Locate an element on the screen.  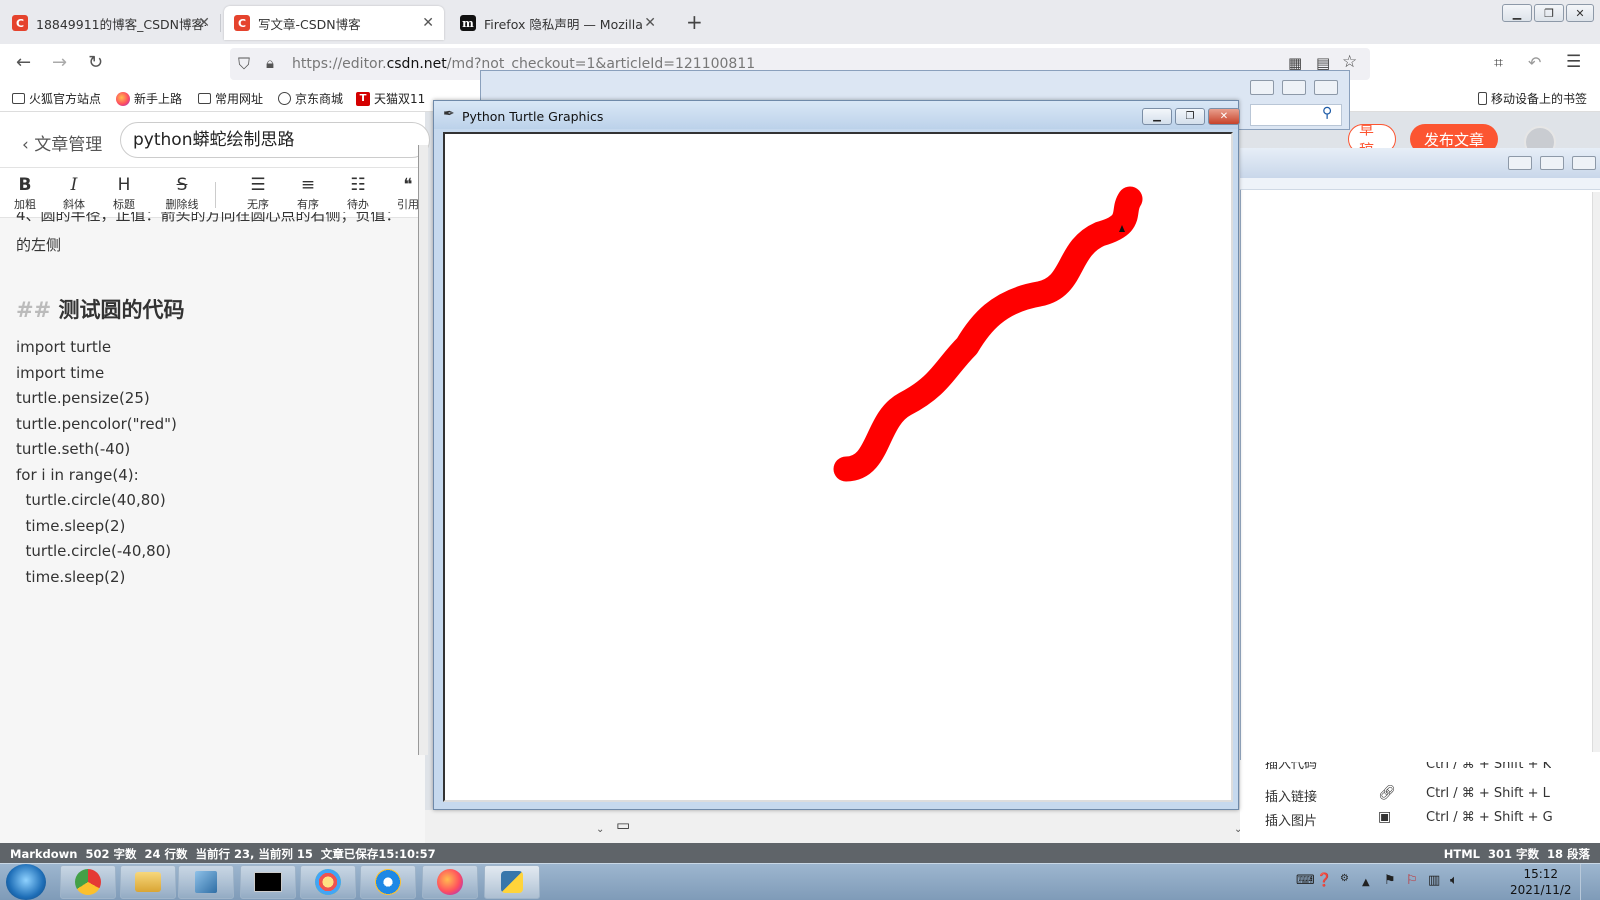
italic-button: I 斜体 is located at coordinates (74, 193).